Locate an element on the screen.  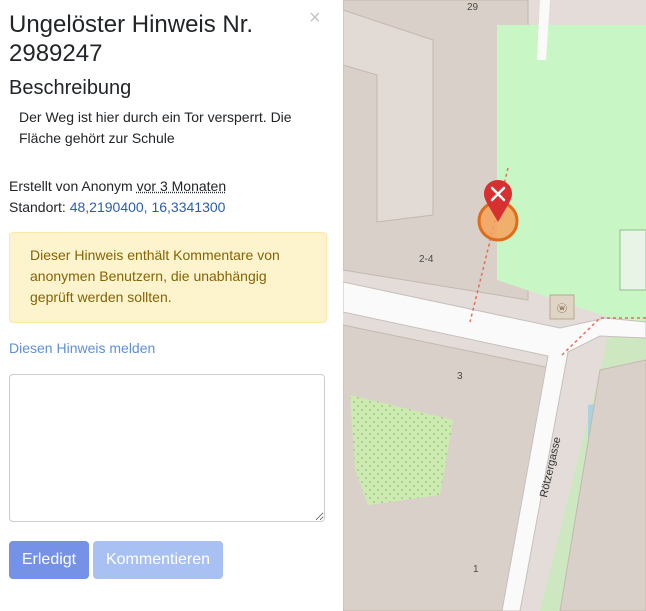
location-prefix: Standort: is located at coordinates (37, 207).